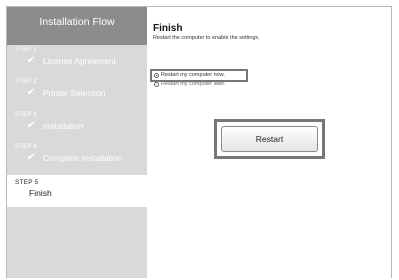  Describe the element at coordinates (77, 191) in the screenshot. I see `step-5-current: STEP 5 Finish` at that location.